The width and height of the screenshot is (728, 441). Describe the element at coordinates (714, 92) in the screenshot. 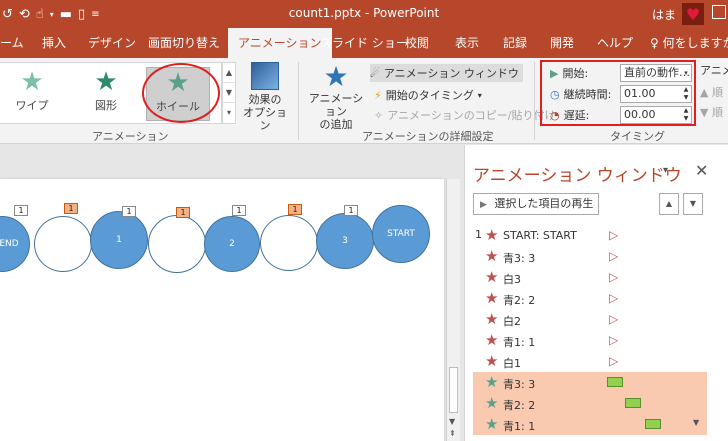

I see `move-earlier-icon: ▲ 順` at that location.